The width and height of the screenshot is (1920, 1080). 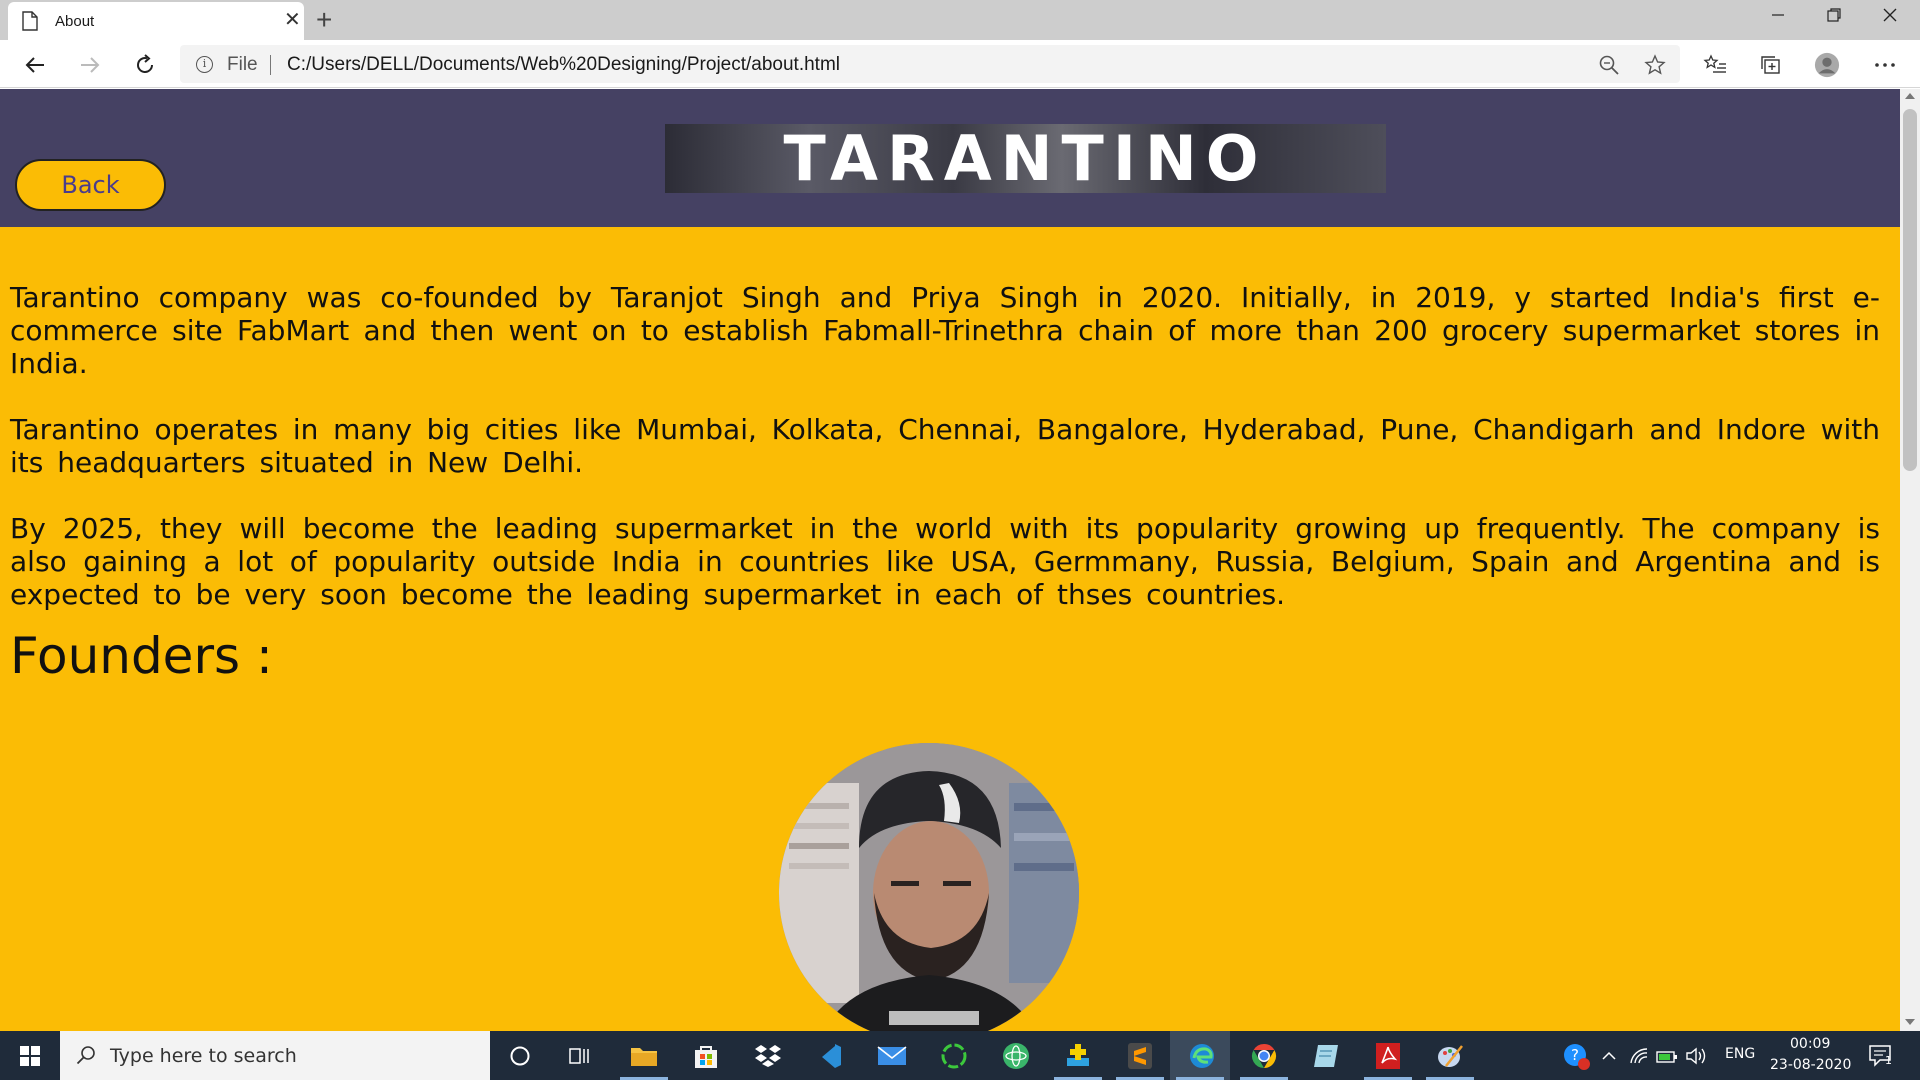 What do you see at coordinates (1609, 65) in the screenshot?
I see `zoom-icon` at bounding box center [1609, 65].